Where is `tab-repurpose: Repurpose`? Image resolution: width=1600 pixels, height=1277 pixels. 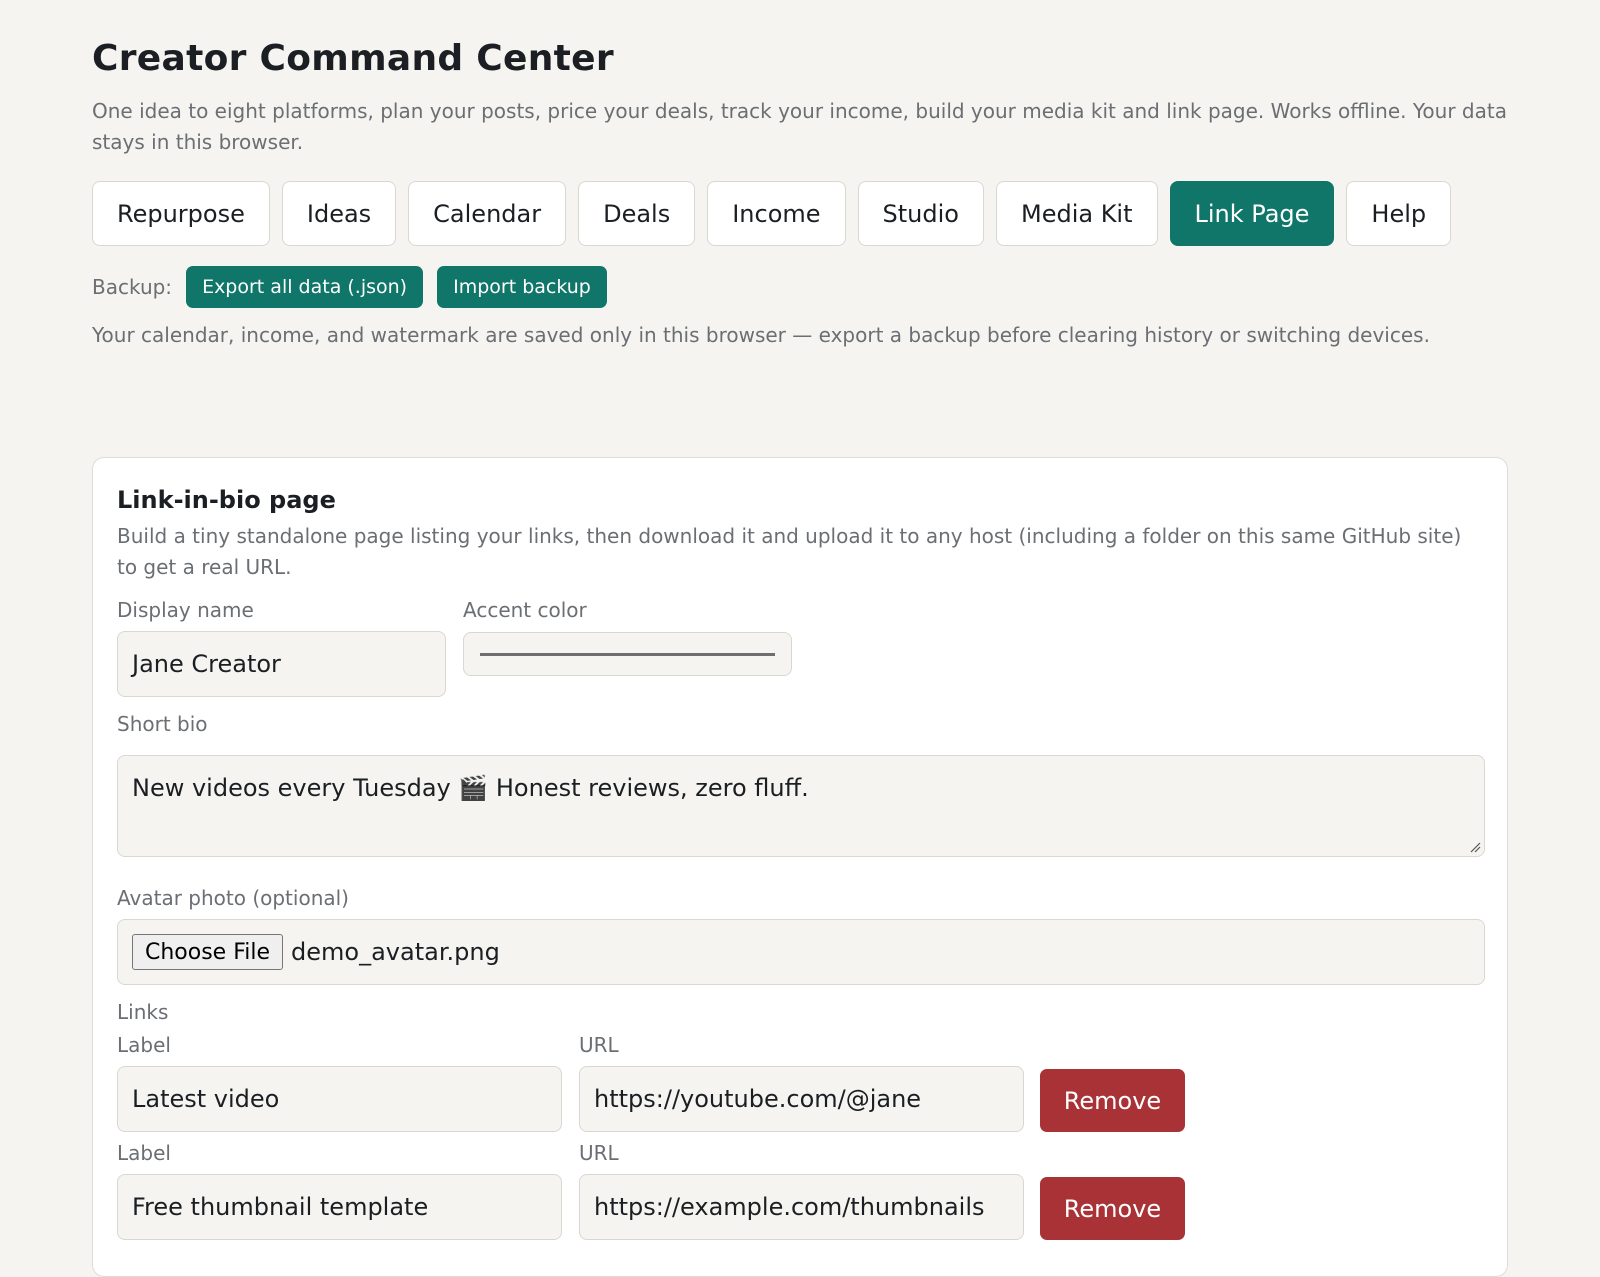
tab-repurpose: Repurpose is located at coordinates (181, 213).